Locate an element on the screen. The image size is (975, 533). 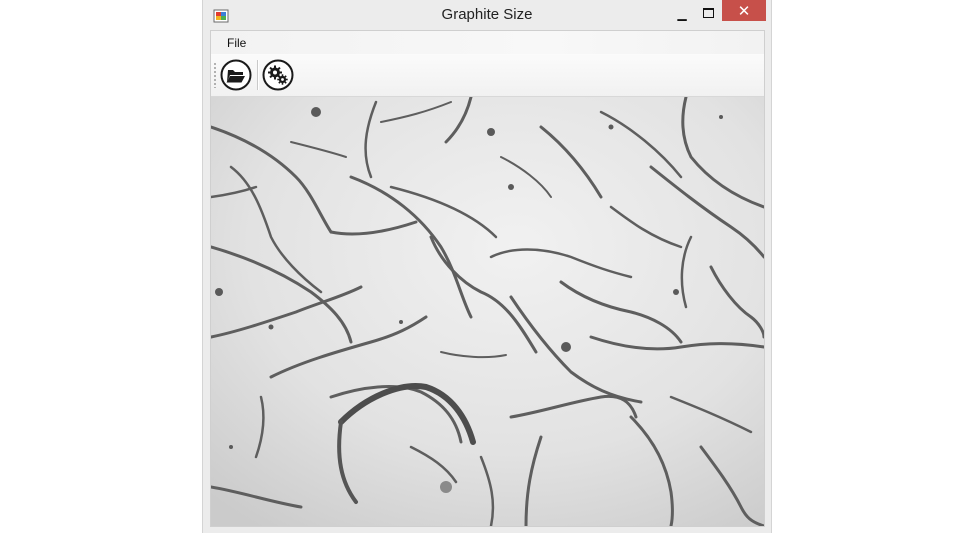
toolbar-grip is located at coordinates (215, 75).